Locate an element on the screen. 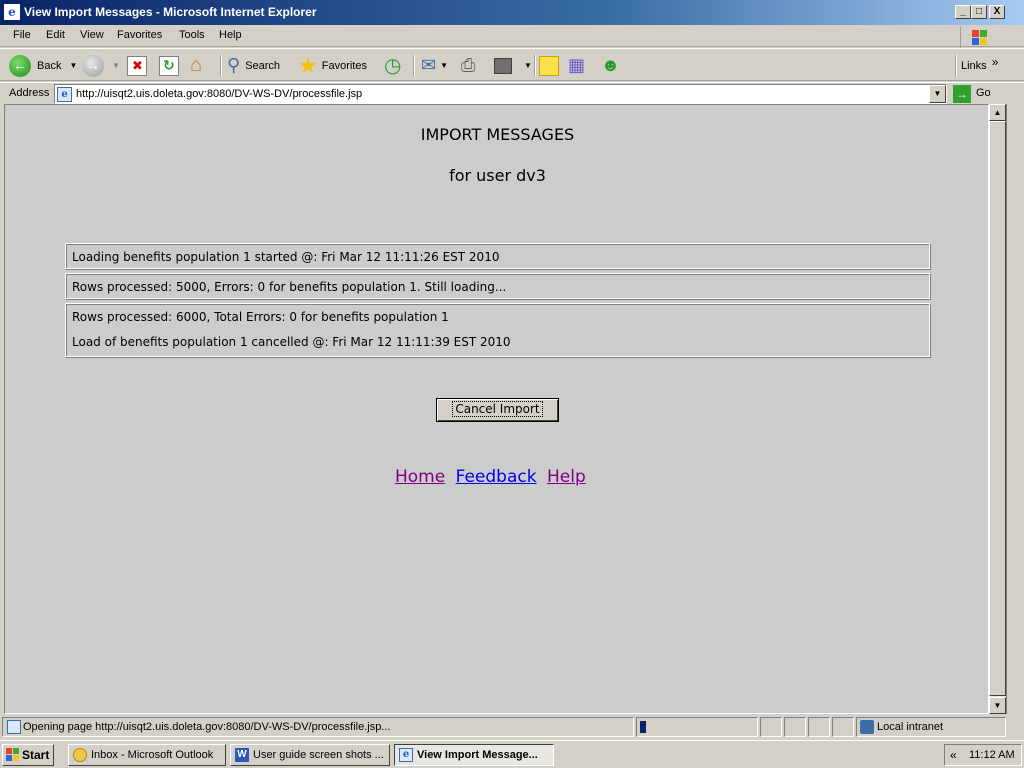 The height and width of the screenshot is (768, 1024). help-link: Help is located at coordinates (566, 477).